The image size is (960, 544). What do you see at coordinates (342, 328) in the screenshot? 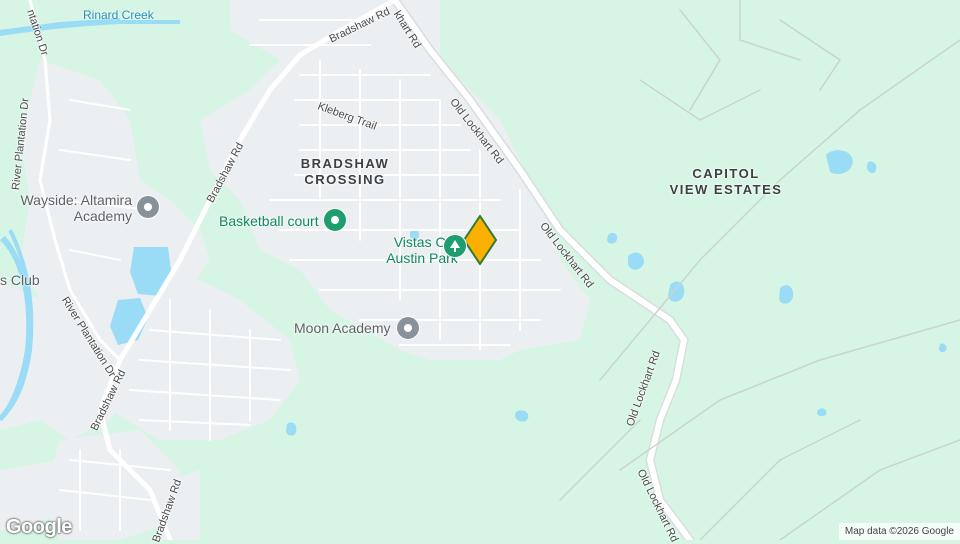
I see `poi-label-moon-academy: Moon Academy` at bounding box center [342, 328].